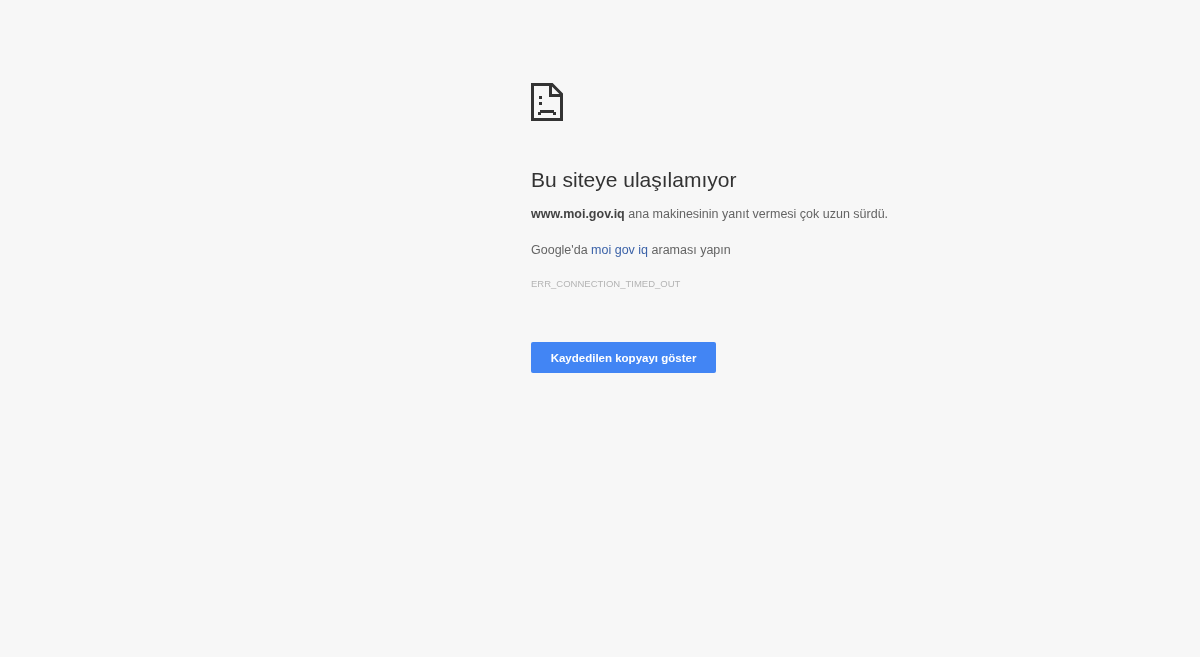  Describe the element at coordinates (634, 180) in the screenshot. I see `error-heading: Bu siteye ulaşılamıyor` at that location.